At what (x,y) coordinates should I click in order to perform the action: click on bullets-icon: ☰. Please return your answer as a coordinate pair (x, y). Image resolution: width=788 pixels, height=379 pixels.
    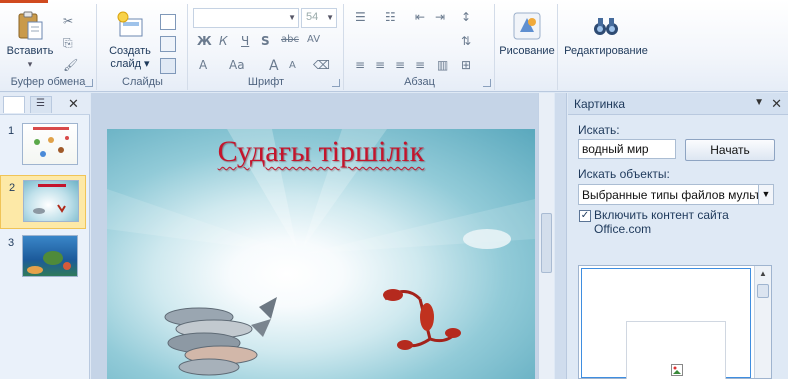
    Looking at the image, I should click on (360, 17).